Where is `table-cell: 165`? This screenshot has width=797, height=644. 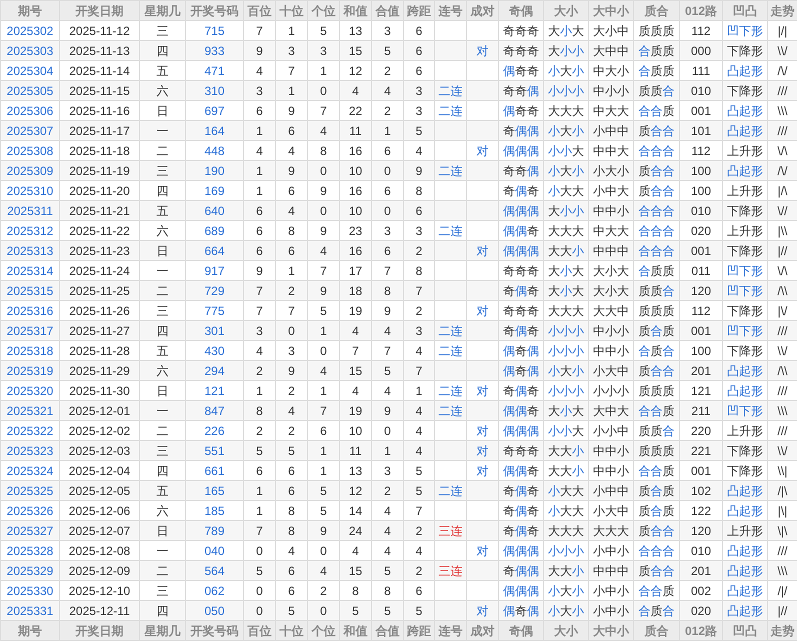 table-cell: 165 is located at coordinates (215, 490).